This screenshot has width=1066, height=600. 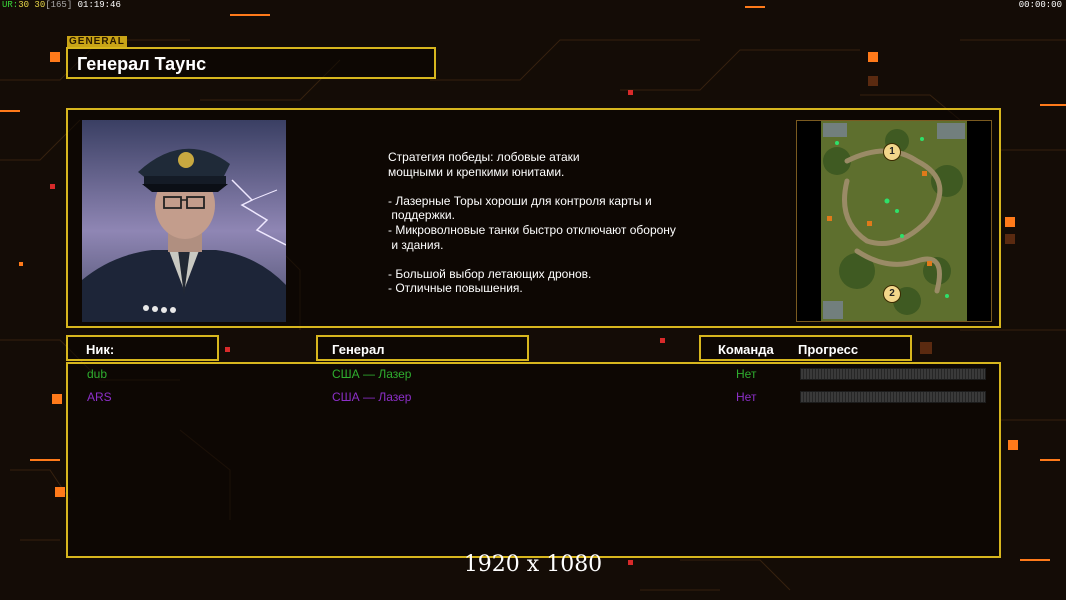 I want to click on resolution-label: 1920 x 1080, so click(x=533, y=564).